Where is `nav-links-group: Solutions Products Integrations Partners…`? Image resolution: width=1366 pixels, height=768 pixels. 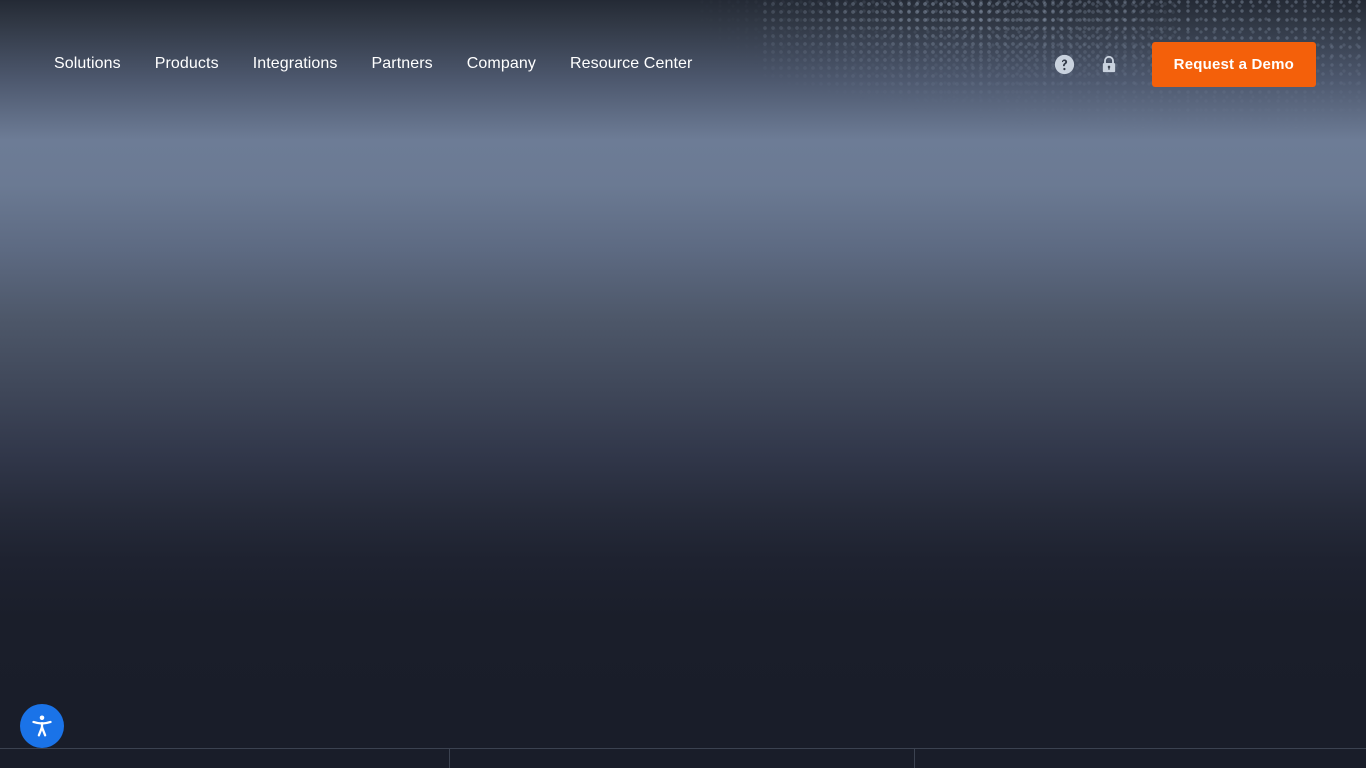 nav-links-group: Solutions Products Integrations Partners… is located at coordinates (373, 64).